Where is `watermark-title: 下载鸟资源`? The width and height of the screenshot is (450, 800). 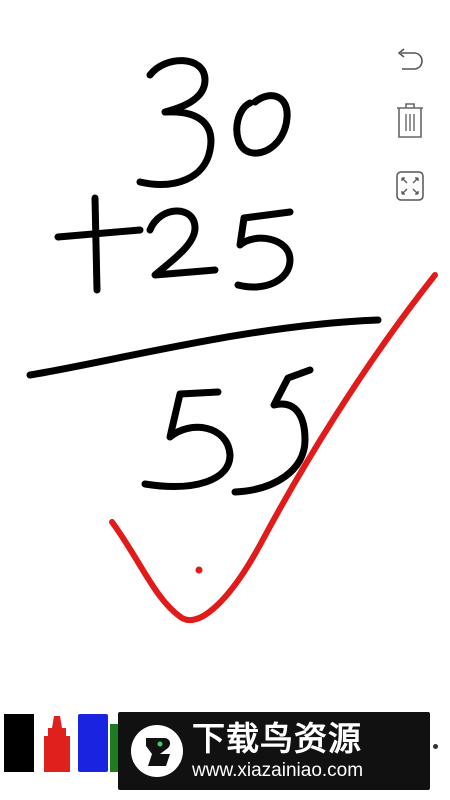 watermark-title: 下载鸟资源 is located at coordinates (277, 738).